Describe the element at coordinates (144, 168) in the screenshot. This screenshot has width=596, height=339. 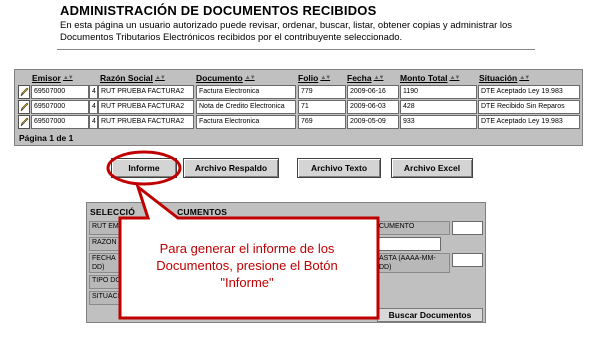
I see `highlight-ellipse` at that location.